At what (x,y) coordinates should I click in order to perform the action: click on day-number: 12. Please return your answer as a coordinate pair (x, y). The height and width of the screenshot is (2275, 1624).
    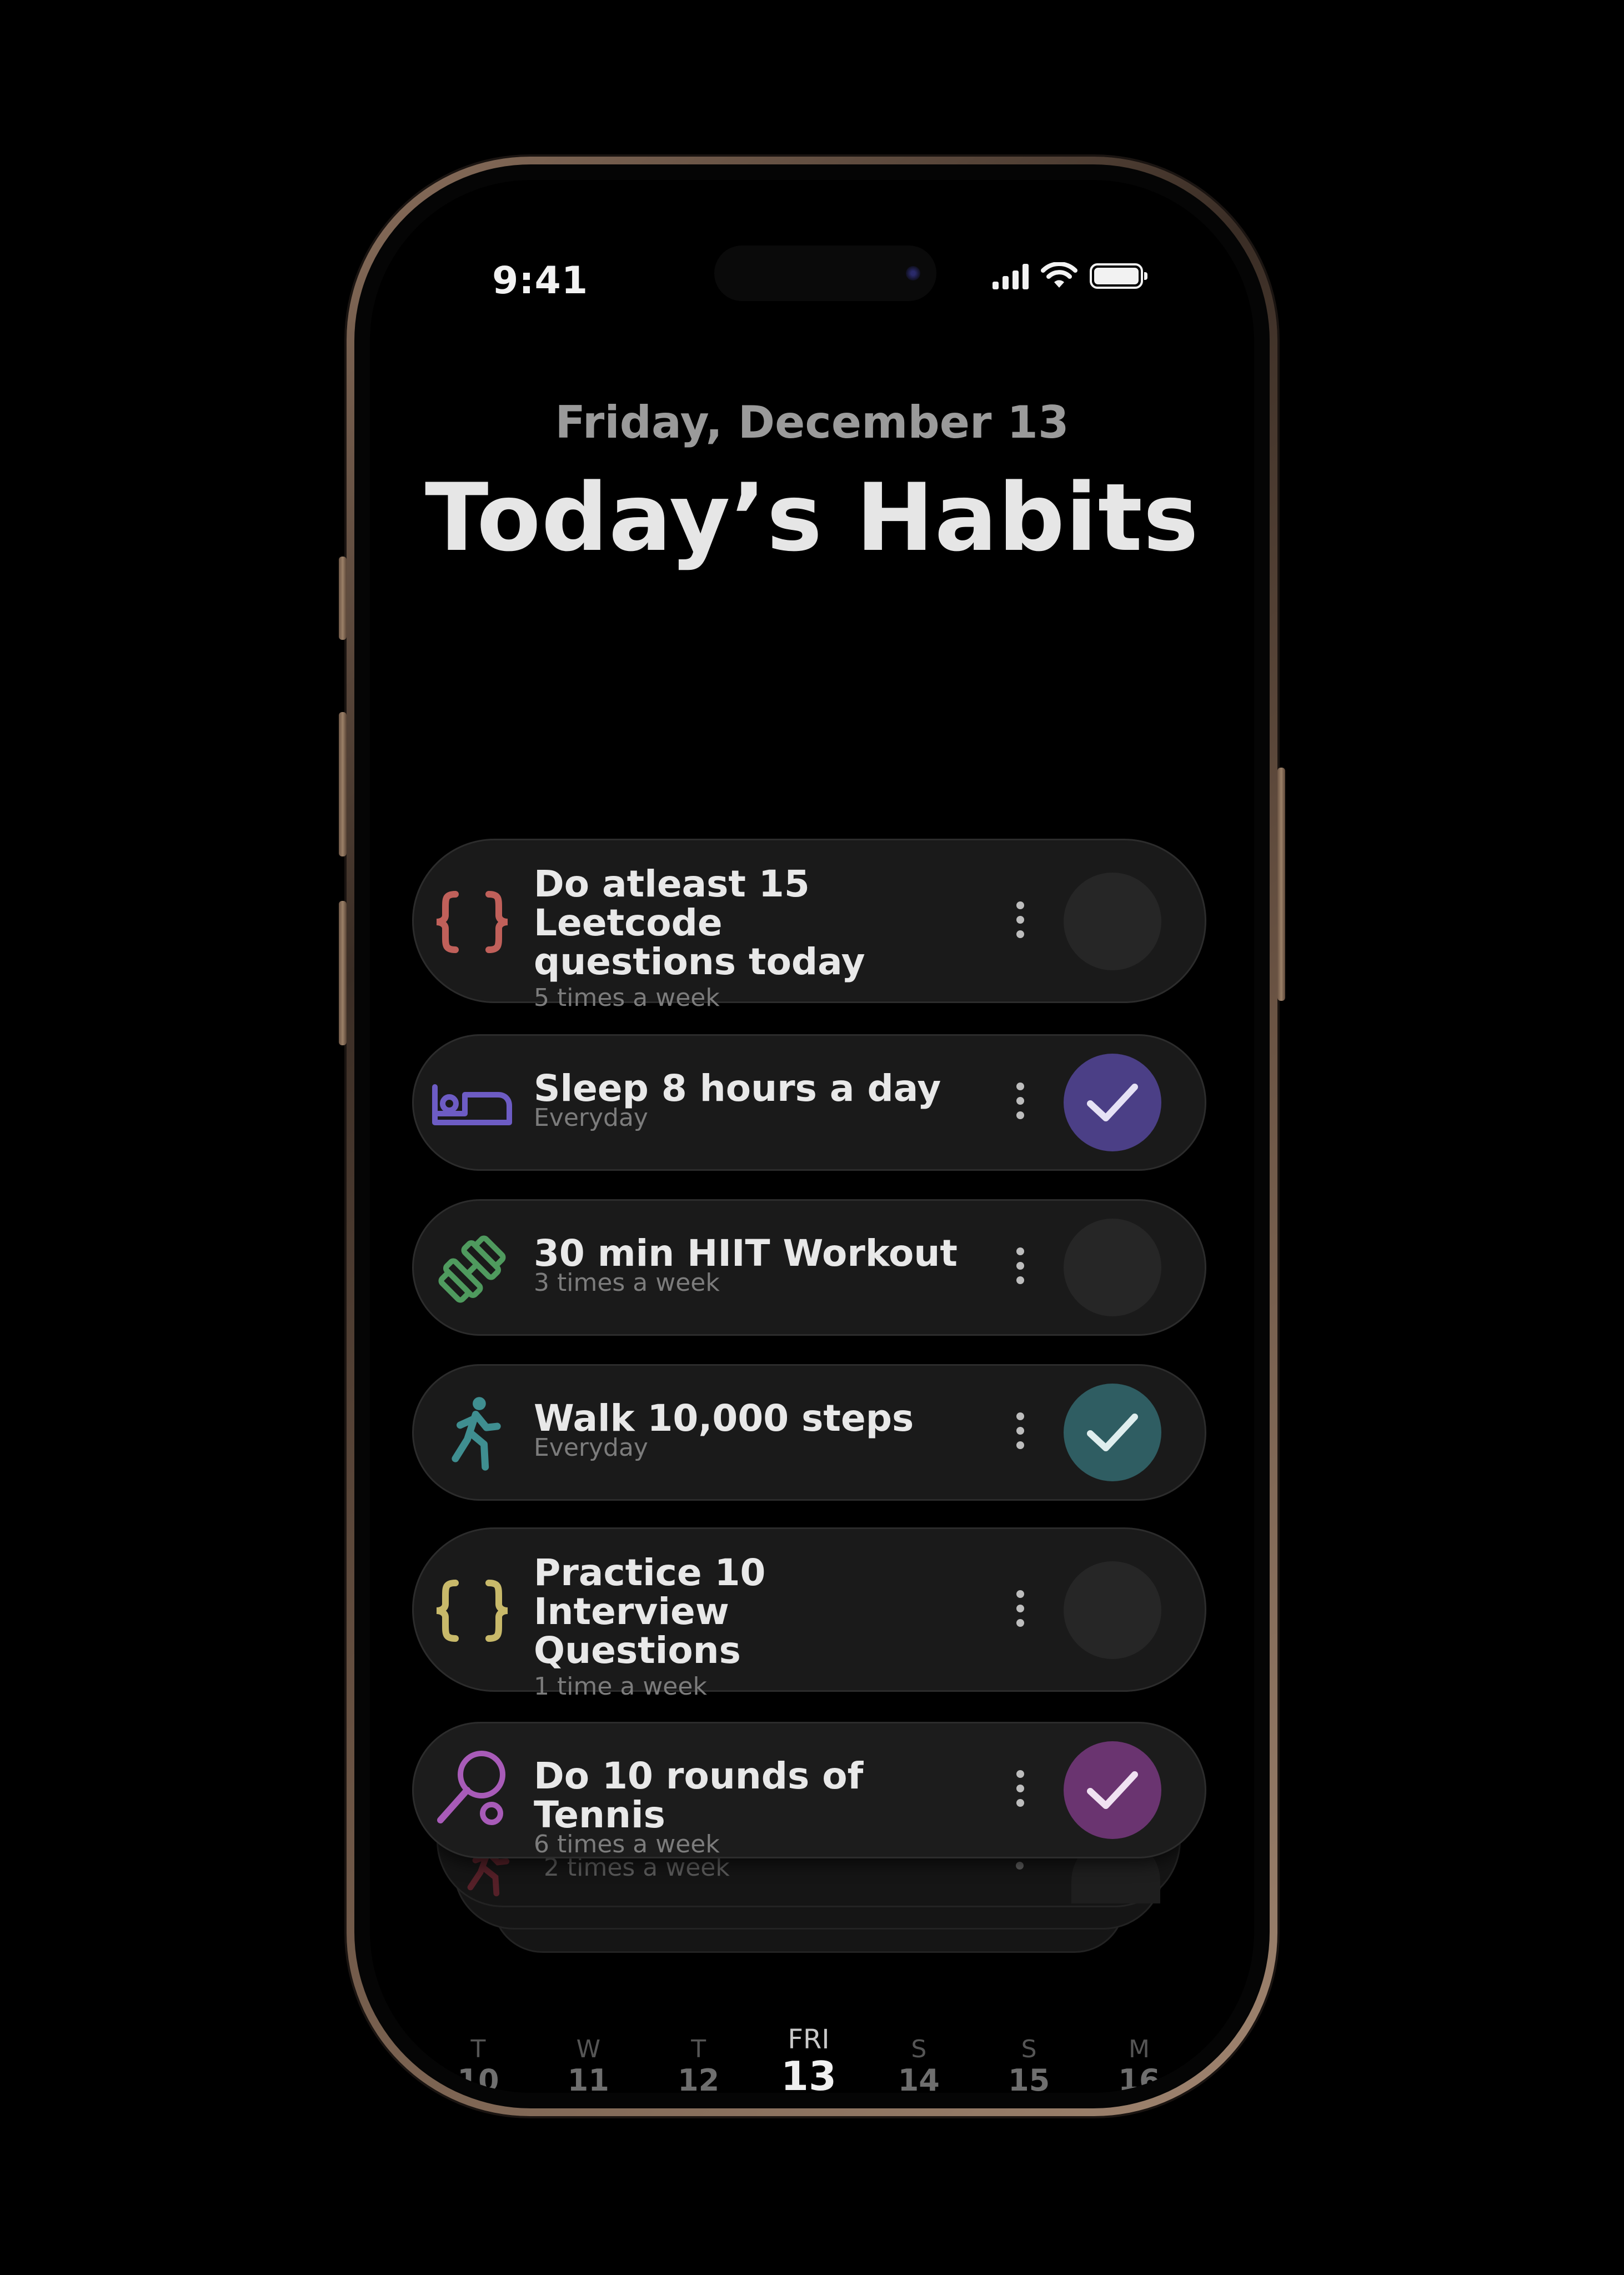
    Looking at the image, I should click on (699, 2078).